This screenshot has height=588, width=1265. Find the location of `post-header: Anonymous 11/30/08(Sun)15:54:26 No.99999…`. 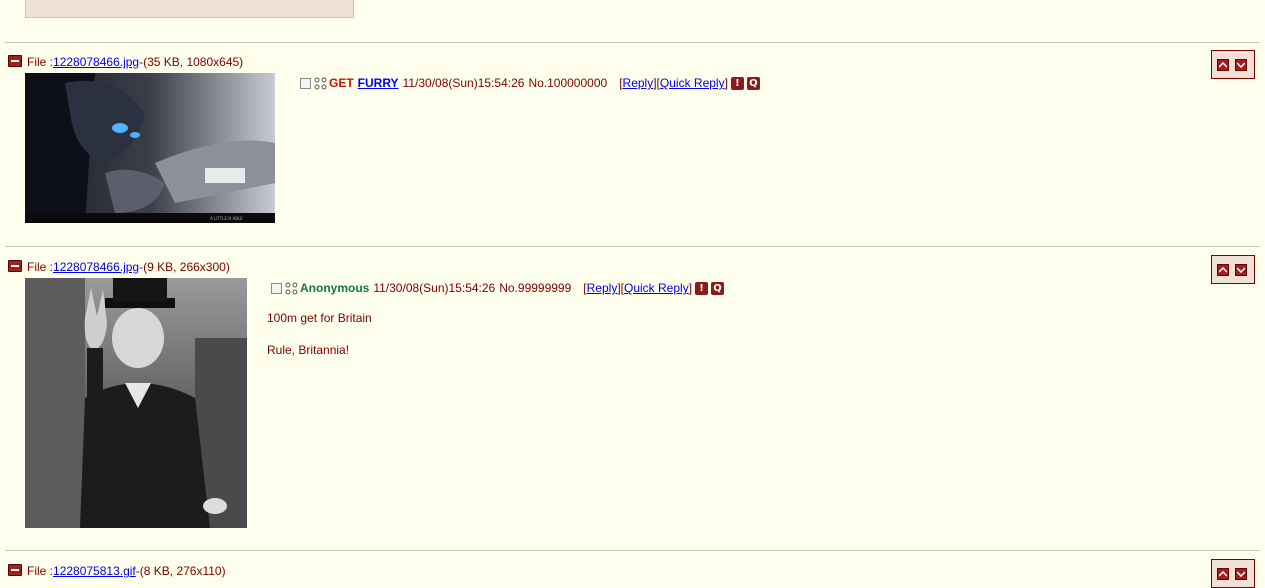

post-header: Anonymous 11/30/08(Sun)15:54:26 No.99999… is located at coordinates (498, 288).